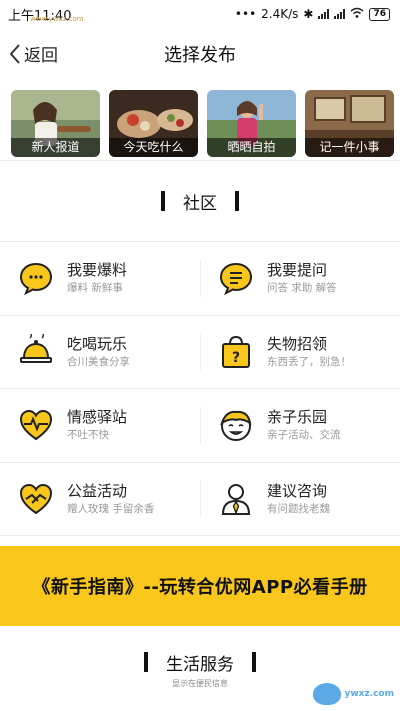  Describe the element at coordinates (298, 508) in the screenshot. I see `item-desc: 有问题找老魏` at that location.